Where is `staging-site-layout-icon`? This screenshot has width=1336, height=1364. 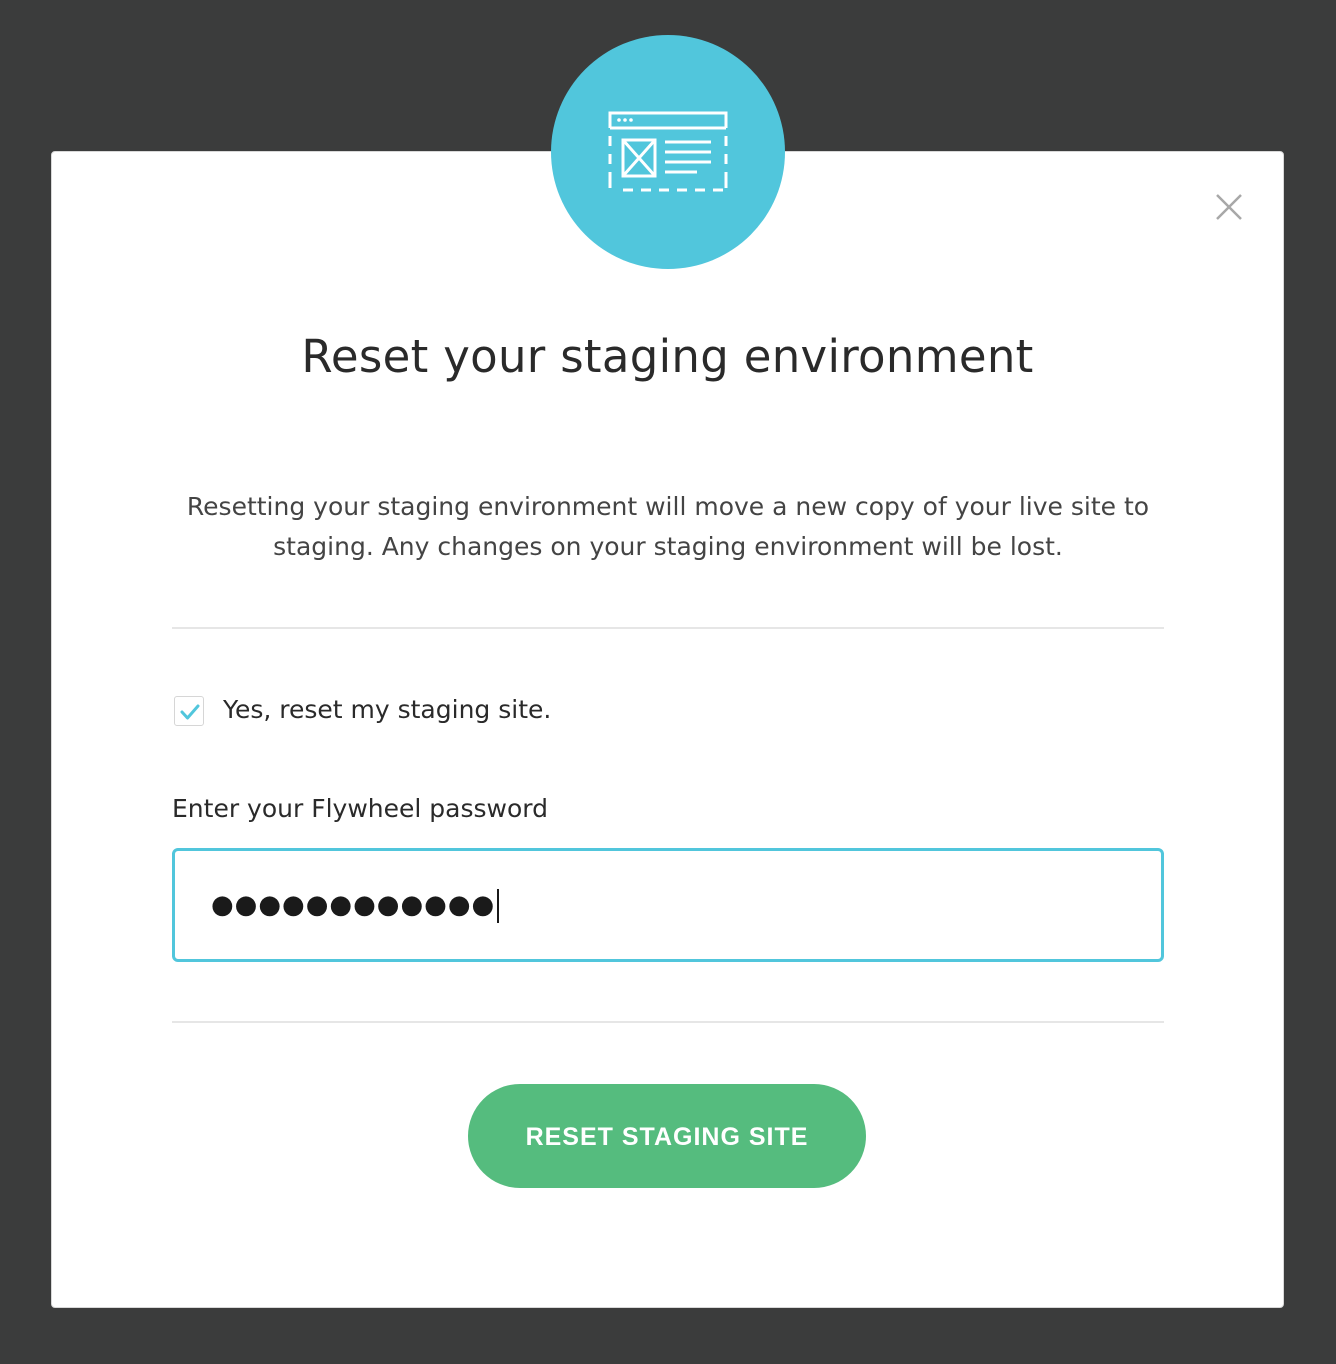
staging-site-layout-icon is located at coordinates (668, 151).